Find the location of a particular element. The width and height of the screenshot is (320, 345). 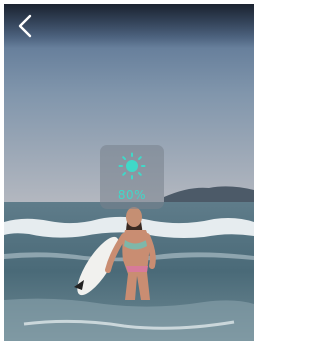

brightness-value: 80% is located at coordinates (132, 195).